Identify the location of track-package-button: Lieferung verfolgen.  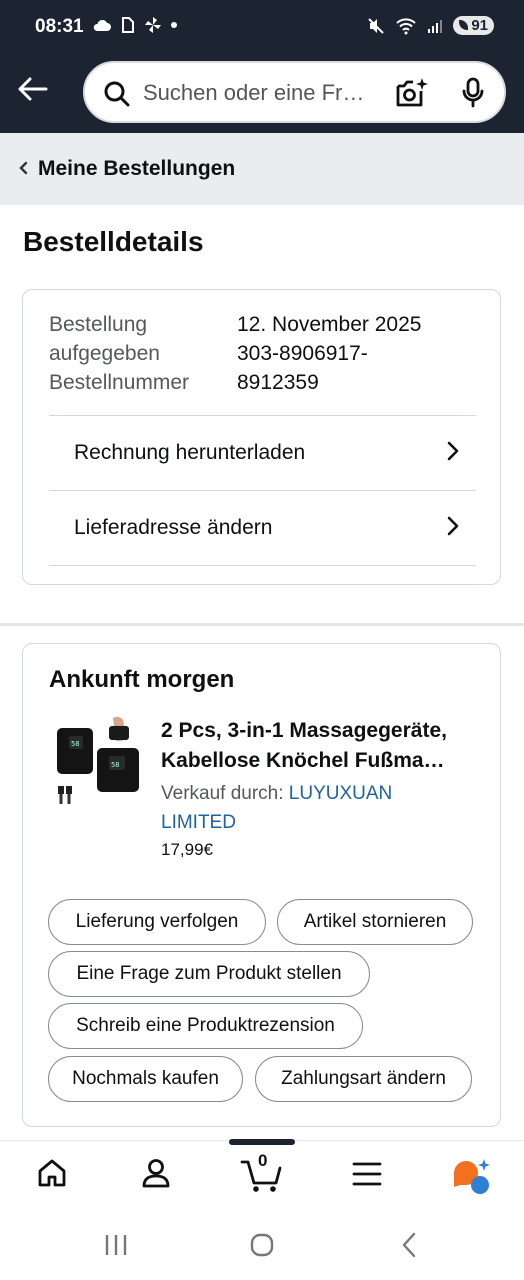
(157, 922).